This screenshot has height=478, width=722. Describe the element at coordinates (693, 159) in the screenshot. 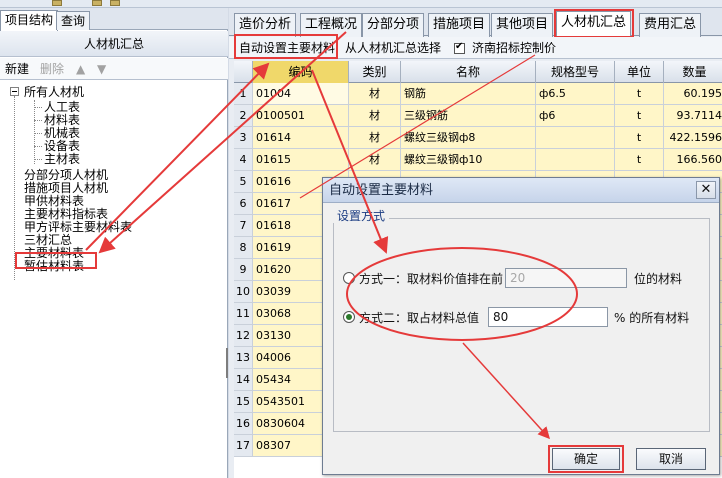

I see `cell-quantity: 166.560` at that location.